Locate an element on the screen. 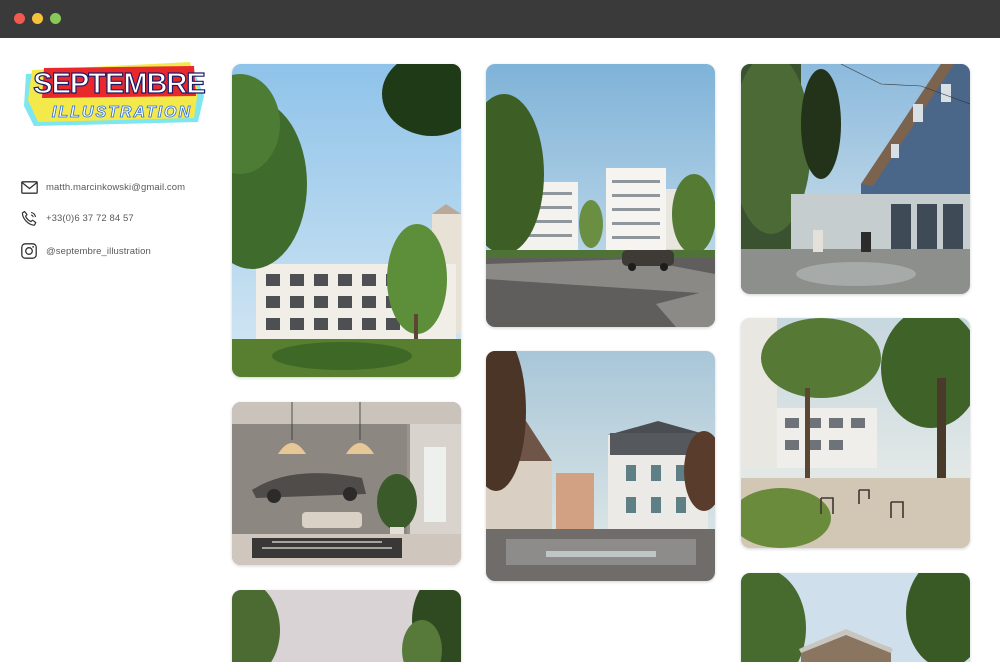 This screenshot has height=662, width=1000. gallery-tile-garden-courtyard is located at coordinates (855, 433).